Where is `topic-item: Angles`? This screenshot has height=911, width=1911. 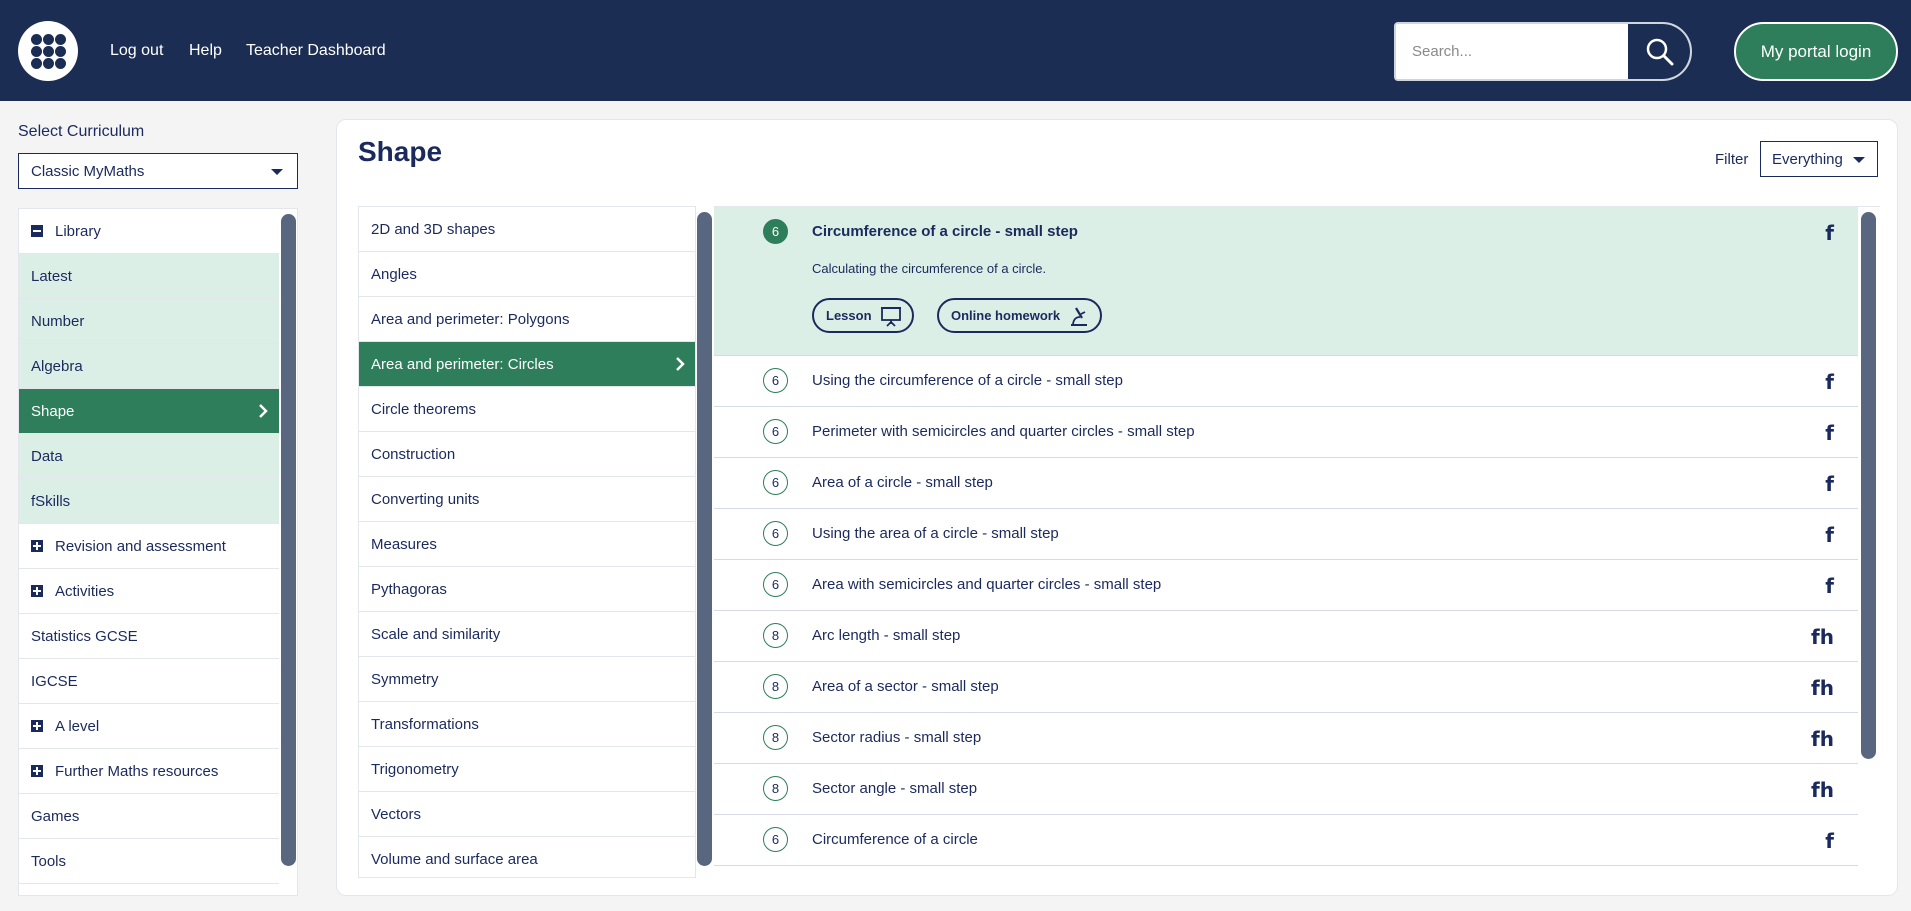
topic-item: Angles is located at coordinates (527, 274).